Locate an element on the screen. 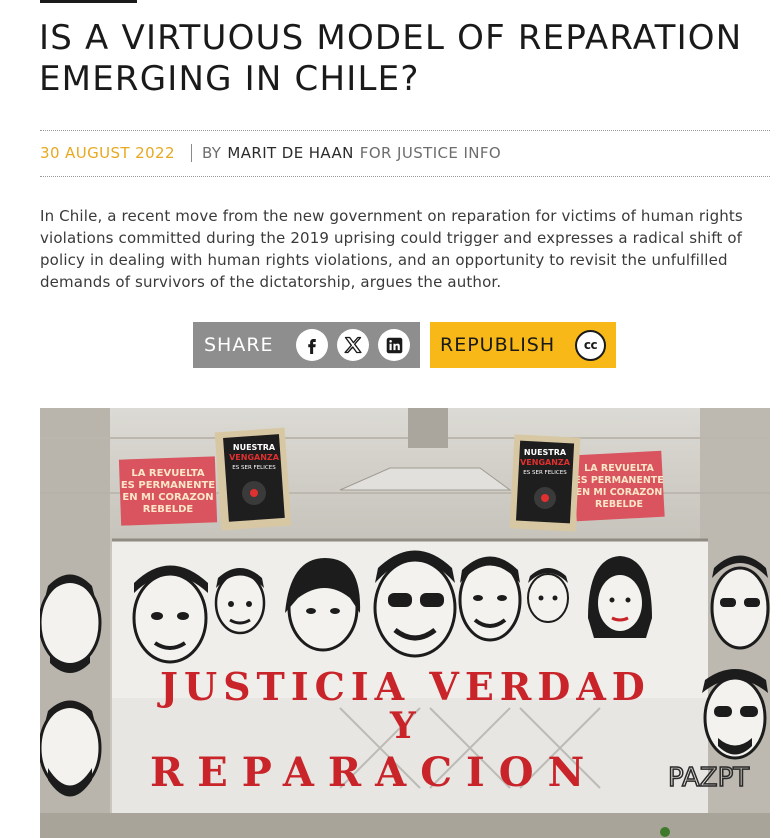 The image size is (783, 838). poster-right-dark: NUESTRA VENGANZA ES SER FELICES is located at coordinates (545, 483).